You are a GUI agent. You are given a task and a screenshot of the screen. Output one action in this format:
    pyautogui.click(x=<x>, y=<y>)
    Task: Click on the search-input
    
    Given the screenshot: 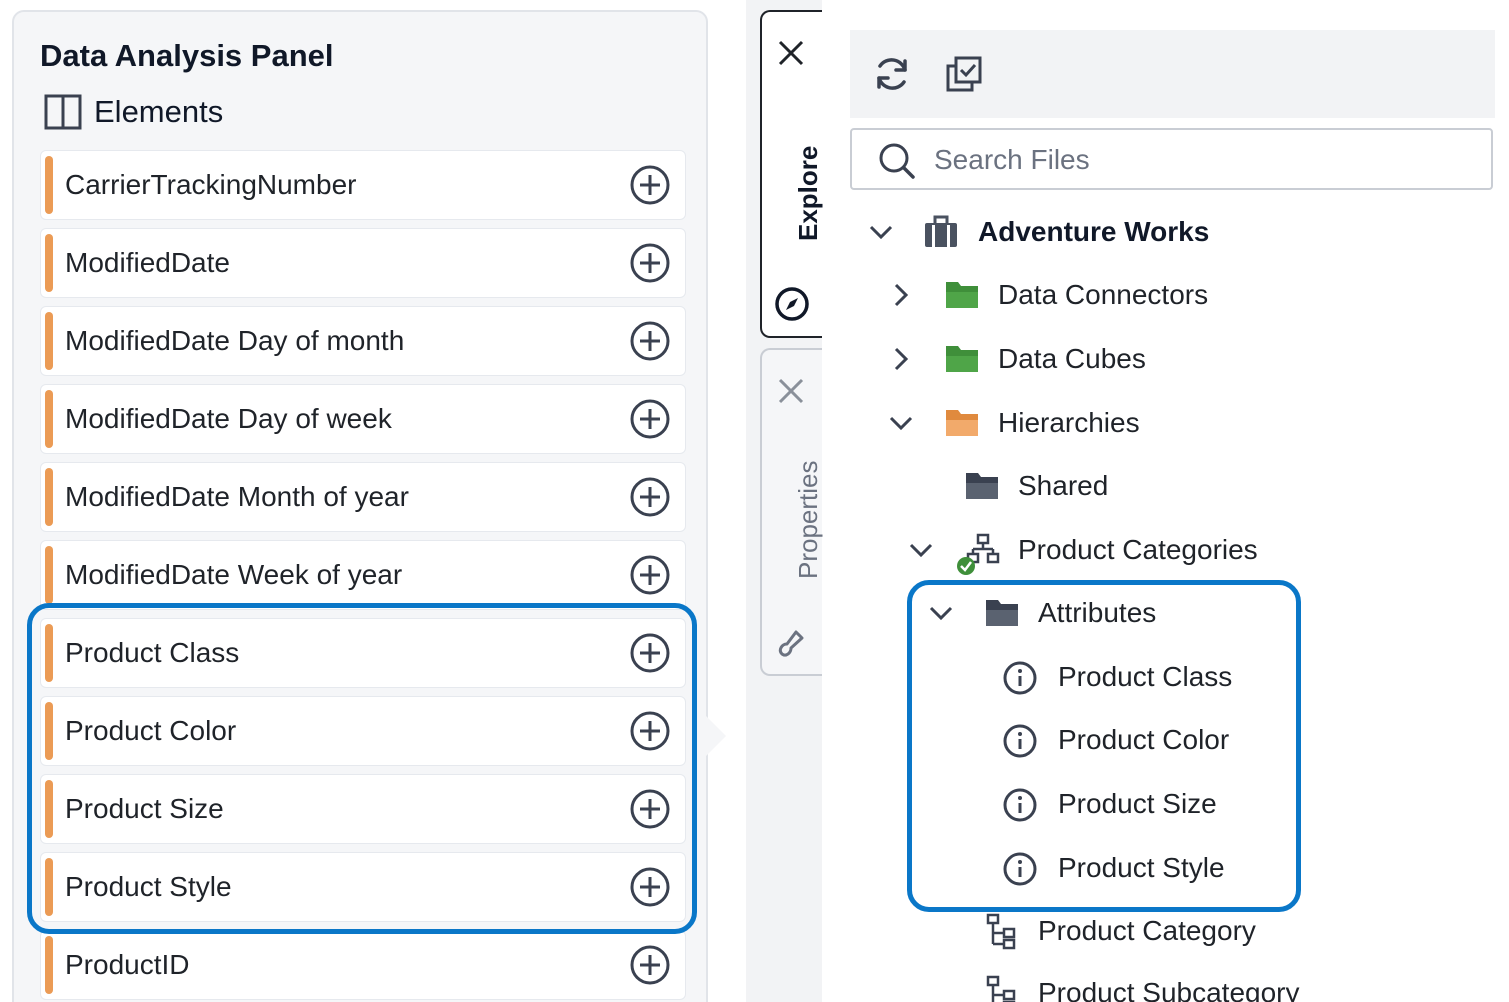 What is the action you would take?
    pyautogui.click(x=1204, y=160)
    